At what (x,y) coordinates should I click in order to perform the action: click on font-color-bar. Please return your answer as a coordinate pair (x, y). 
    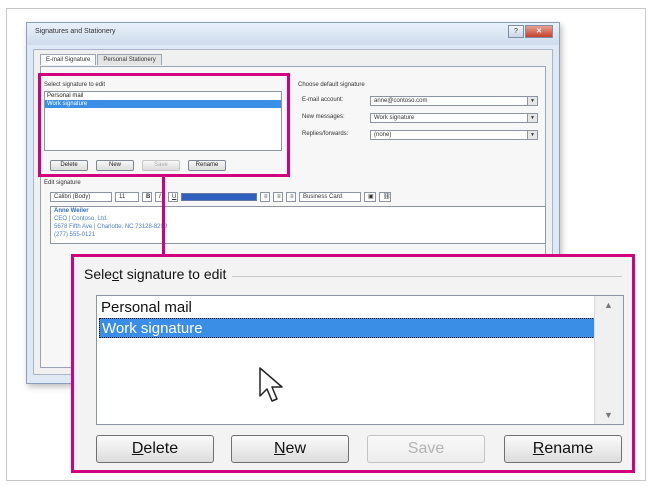
    Looking at the image, I should click on (219, 197).